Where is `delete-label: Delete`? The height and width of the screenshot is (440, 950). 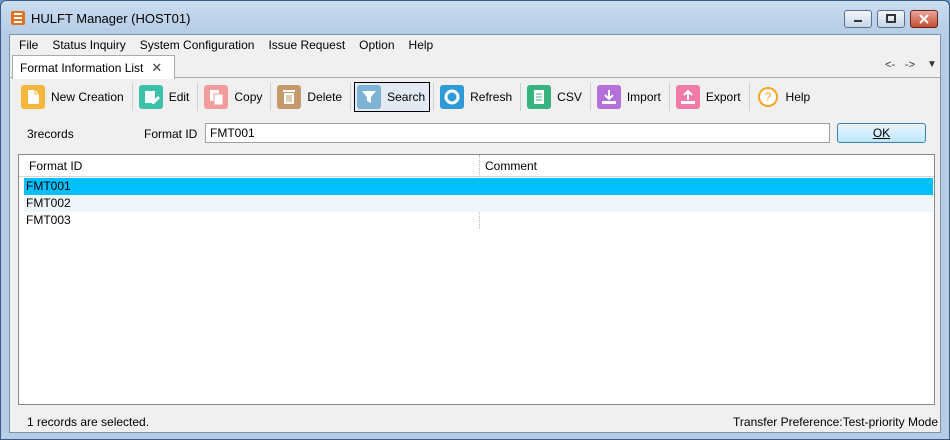
delete-label: Delete is located at coordinates (325, 97).